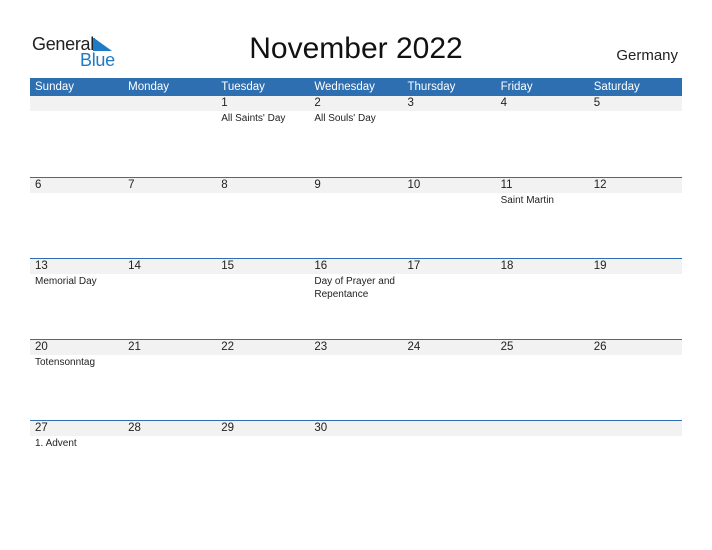 The image size is (712, 550). Describe the element at coordinates (228, 347) in the screenshot. I see `day-number: 22` at that location.